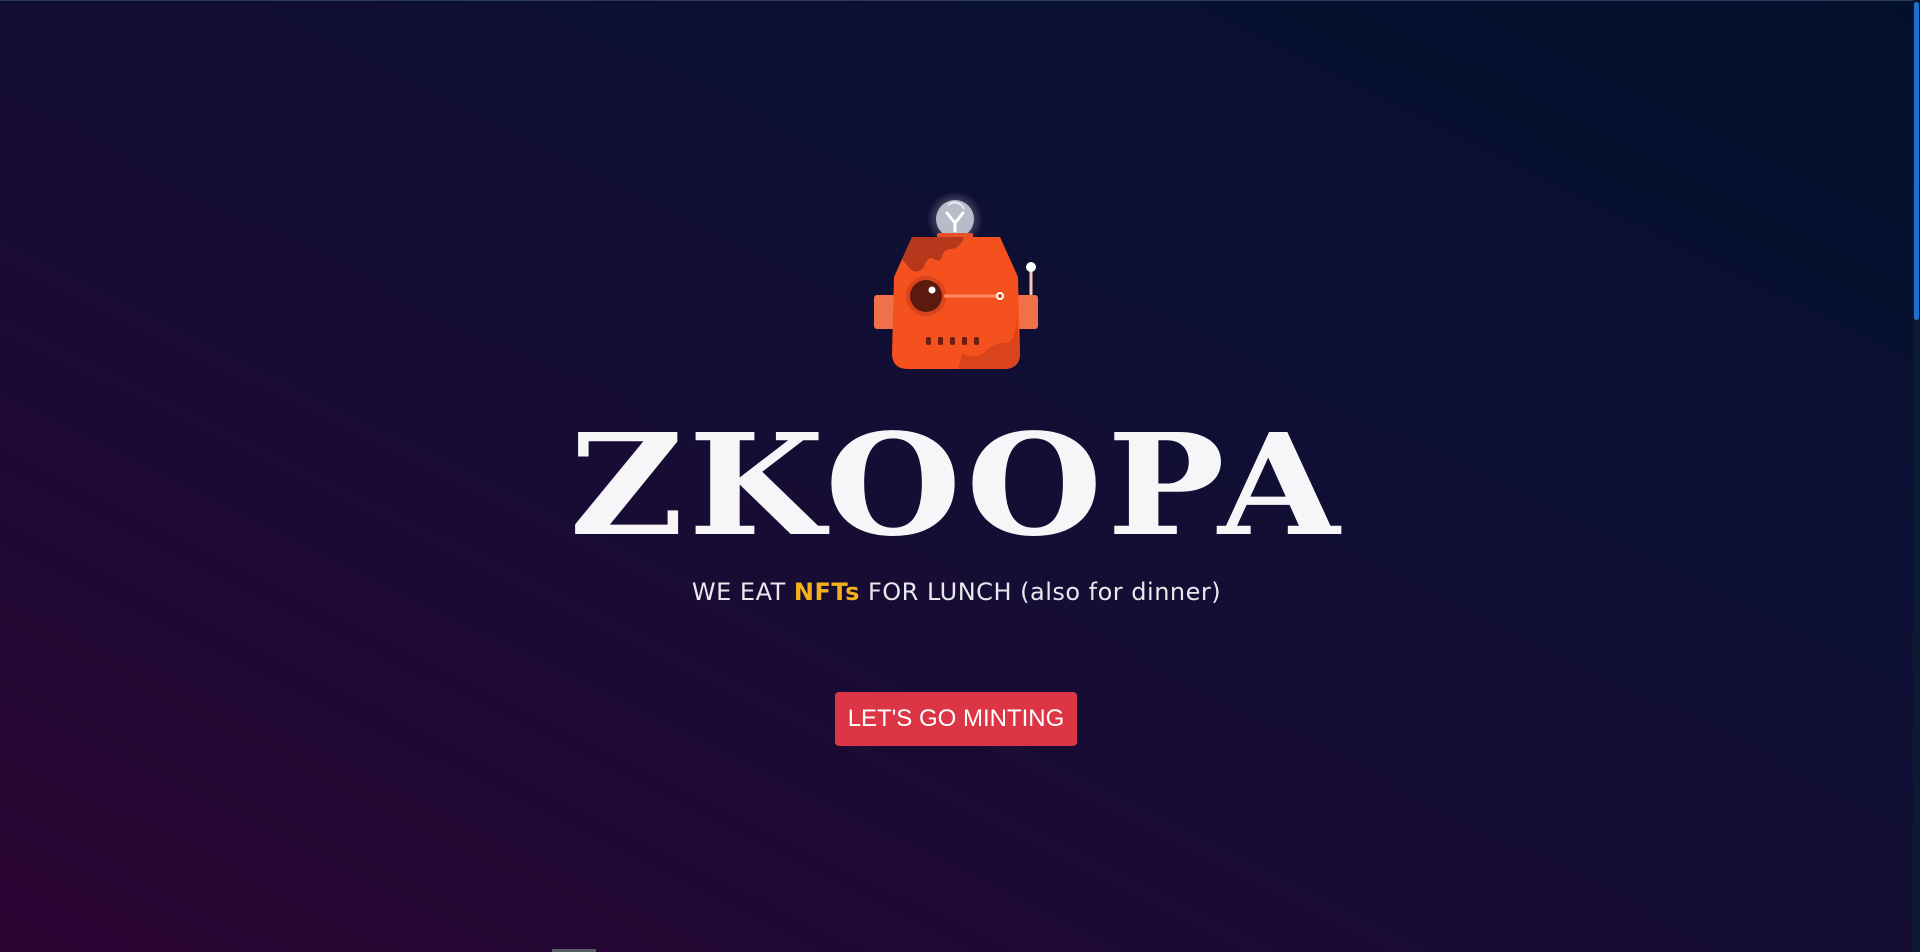 This screenshot has width=1920, height=952. I want to click on brand-title: ZKOOPA, so click(957, 486).